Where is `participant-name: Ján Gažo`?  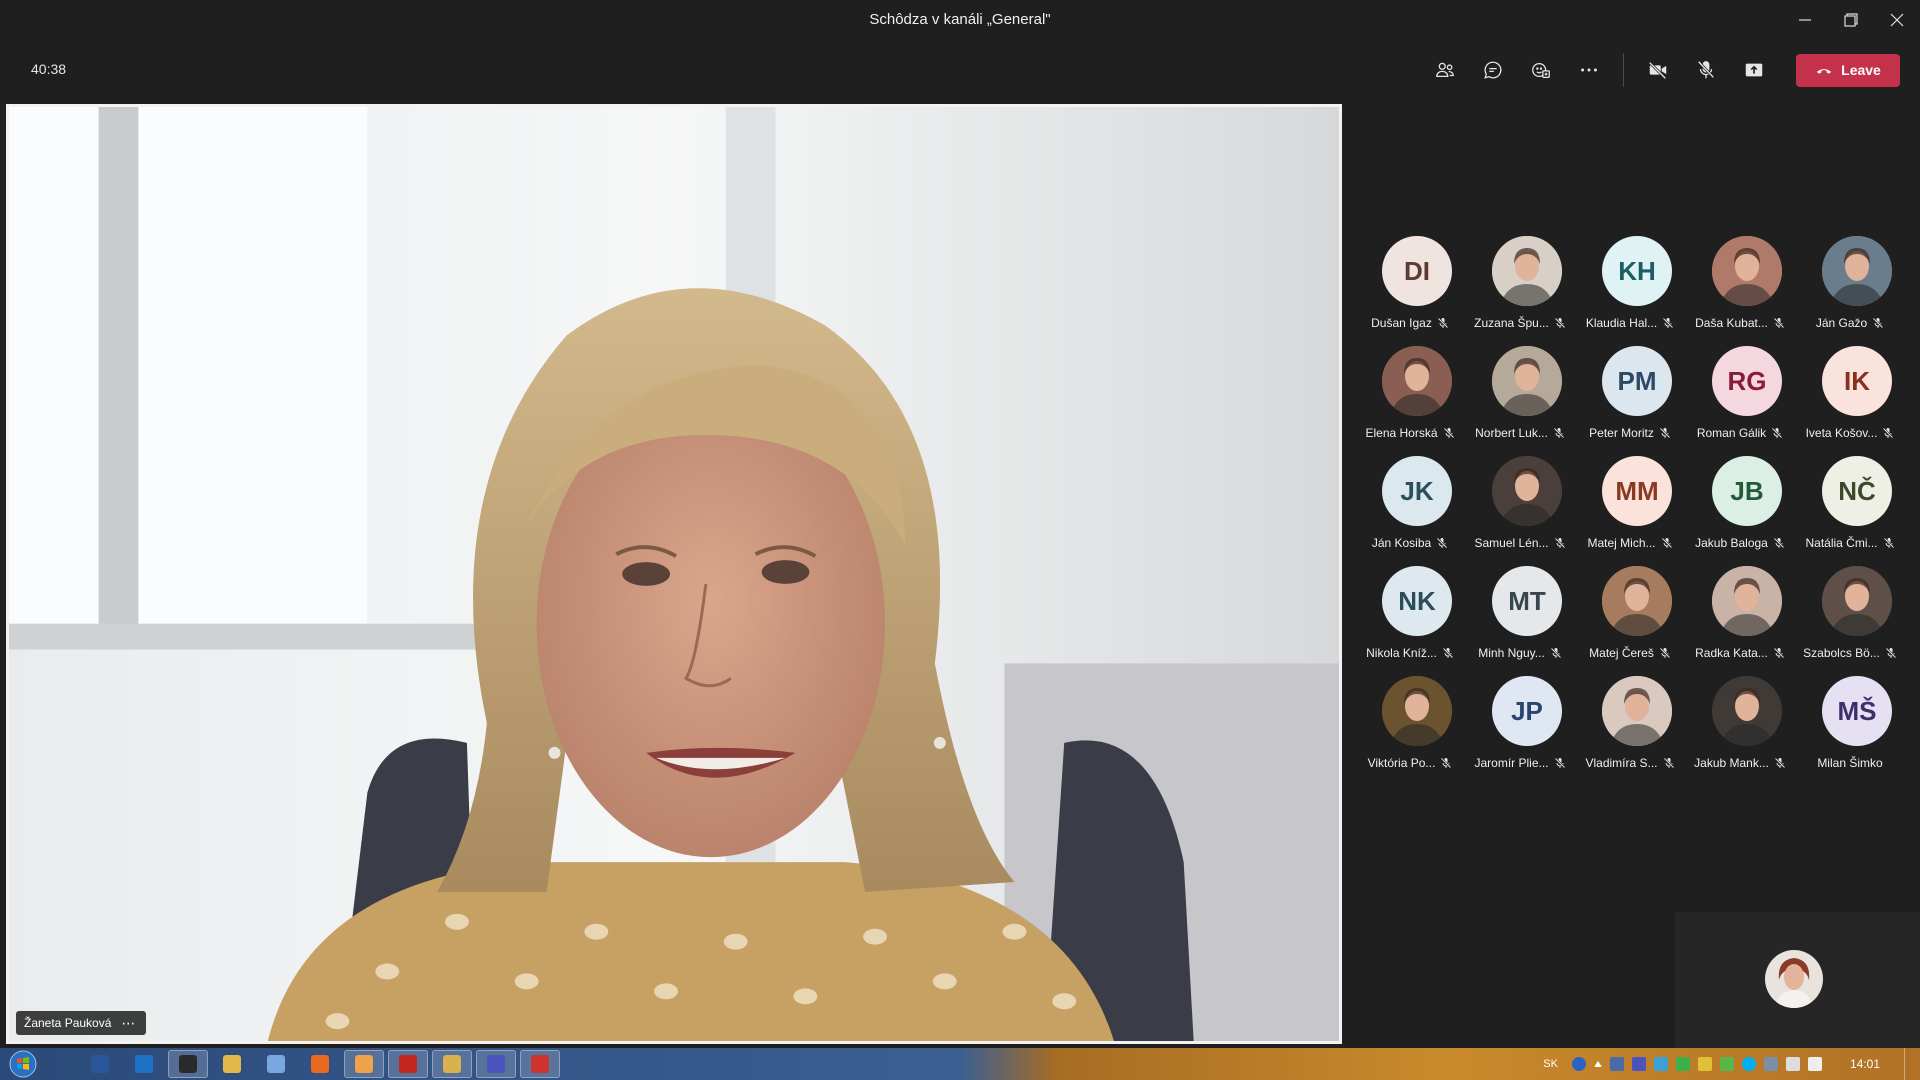 participant-name: Ján Gažo is located at coordinates (1841, 323).